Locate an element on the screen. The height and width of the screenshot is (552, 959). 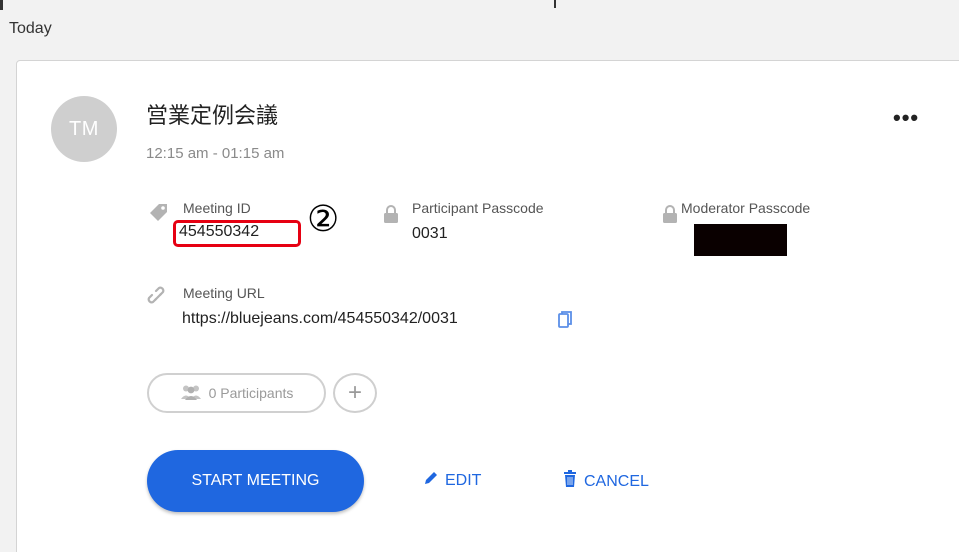
participants-button: 0 Participants is located at coordinates (236, 393).